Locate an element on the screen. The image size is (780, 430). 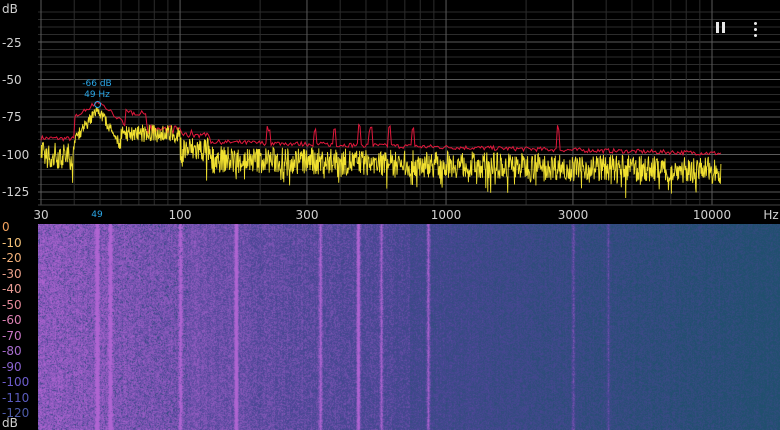
peak-frequency-marker: 49 is located at coordinates (97, 215).